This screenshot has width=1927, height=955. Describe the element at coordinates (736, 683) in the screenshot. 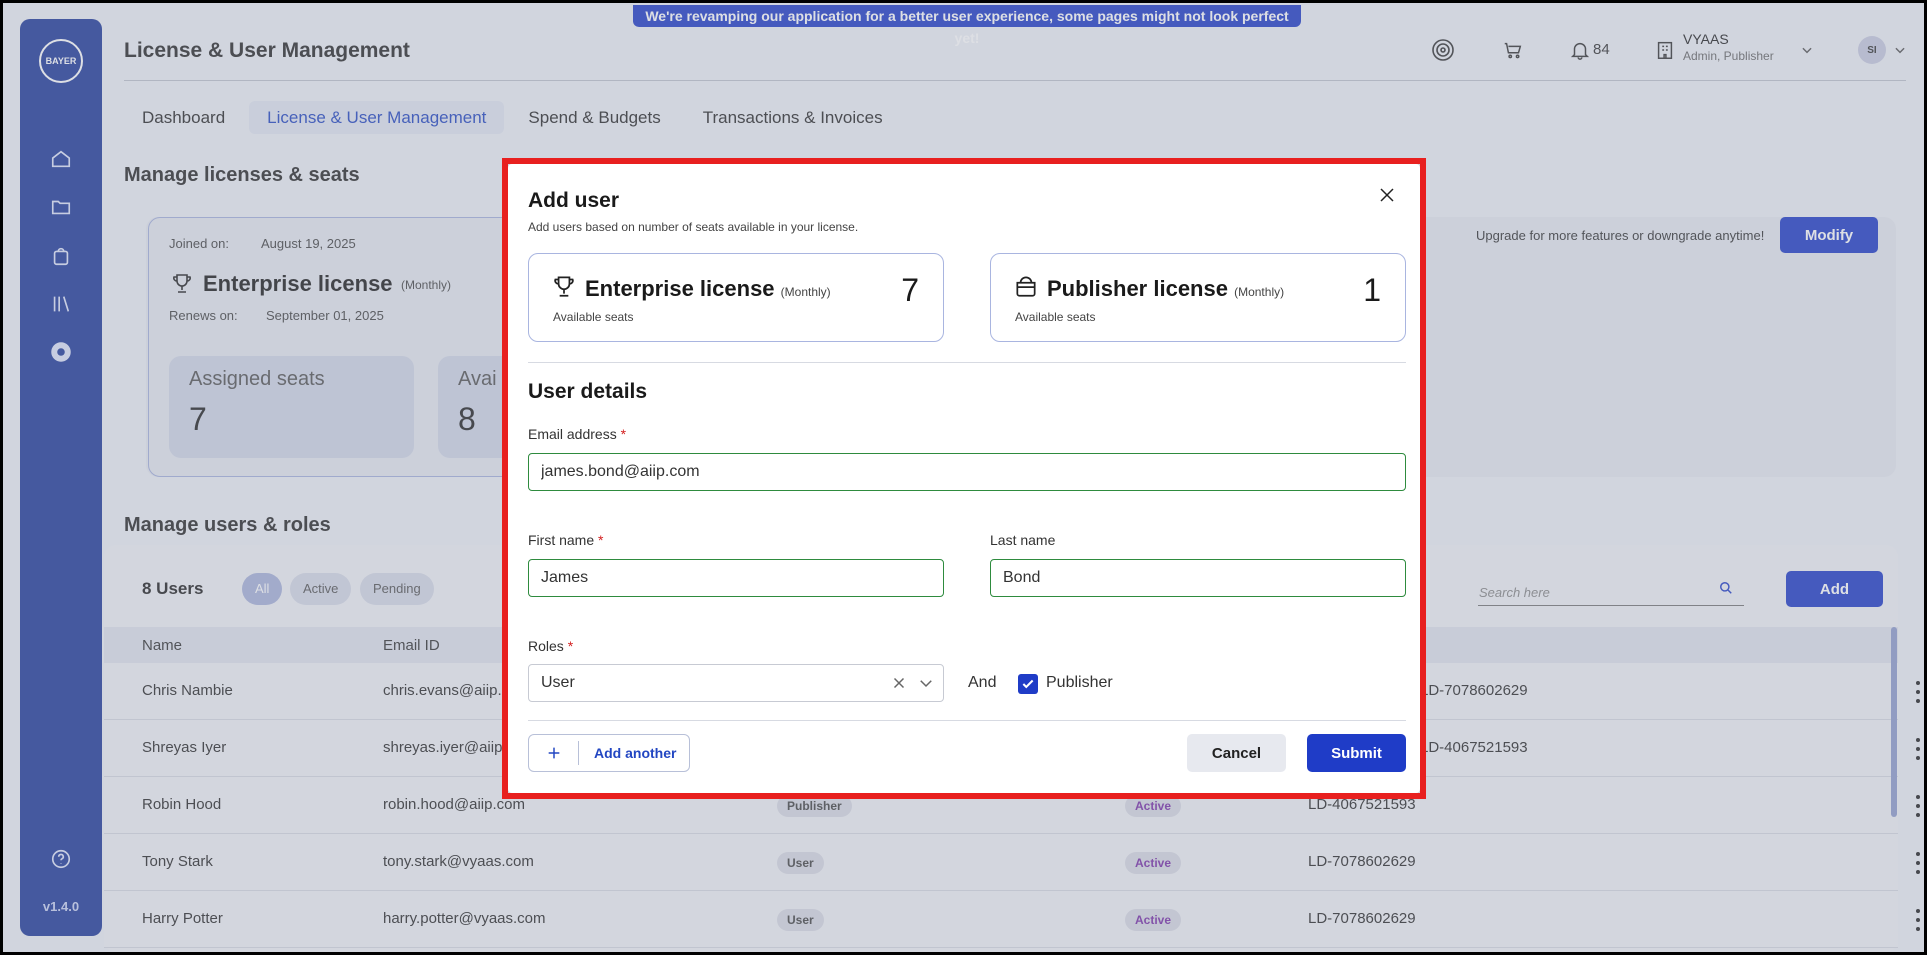

I see `role-select: User` at that location.